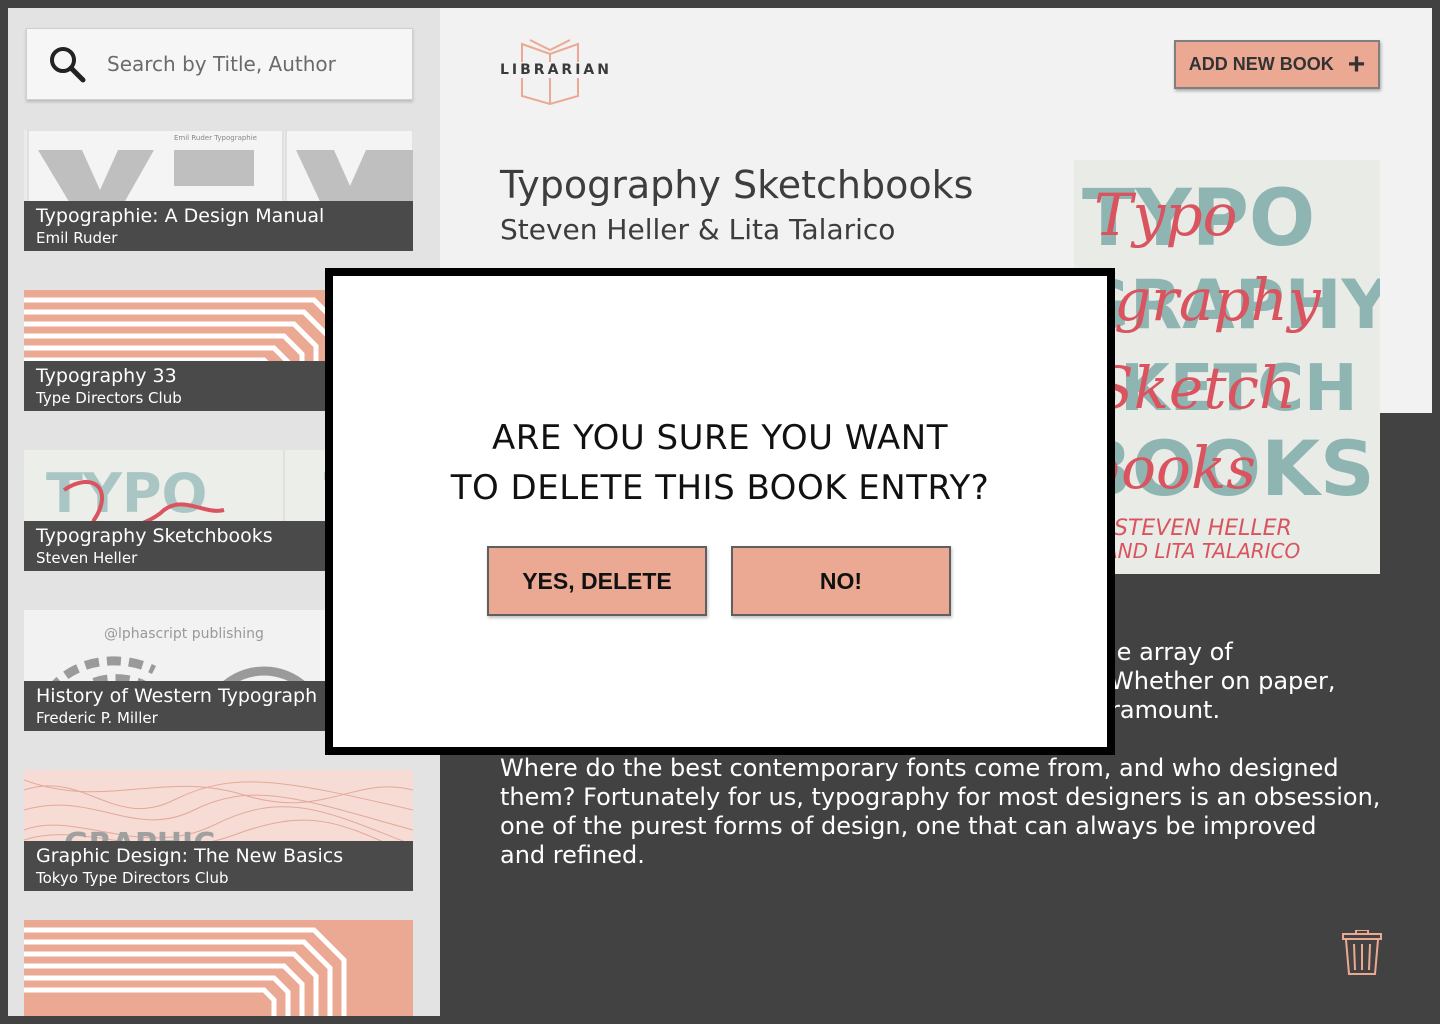 The height and width of the screenshot is (1024, 1440). What do you see at coordinates (1166, 215) in the screenshot?
I see `cover-script: Typo` at bounding box center [1166, 215].